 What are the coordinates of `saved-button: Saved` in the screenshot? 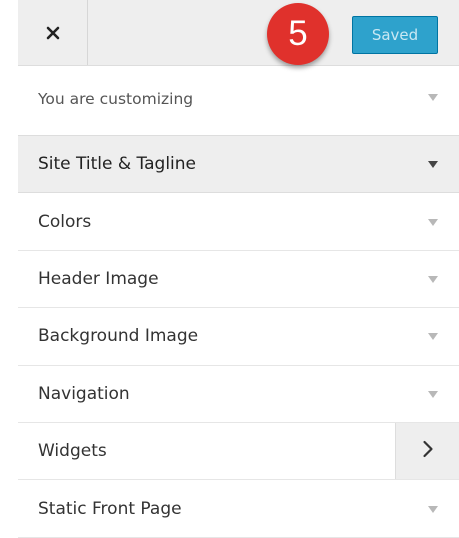 It's located at (395, 35).